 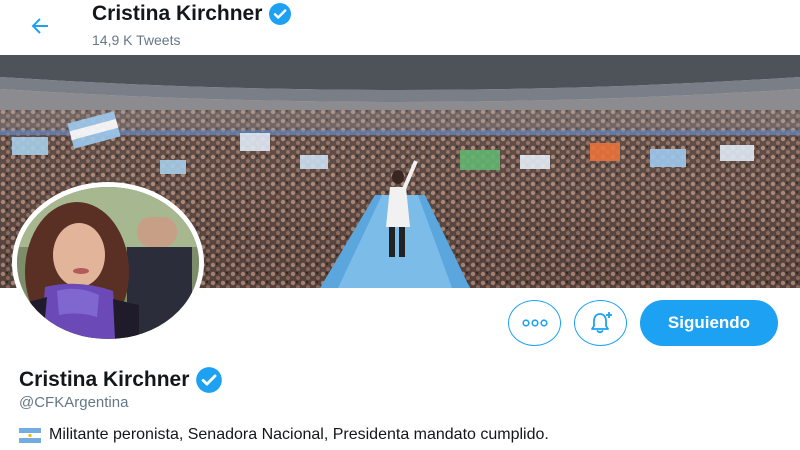 I want to click on profile-name-text: Cristina Kirchner, so click(x=104, y=379).